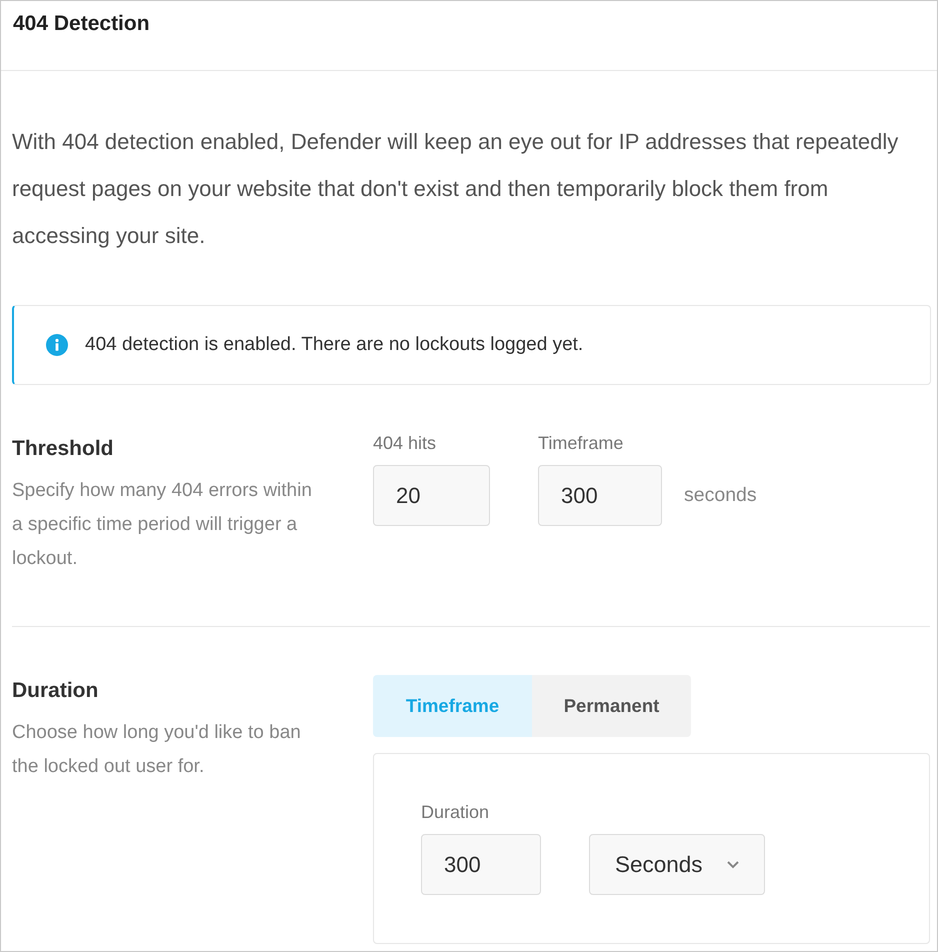  What do you see at coordinates (63, 449) in the screenshot?
I see `setting-title: Threshold` at bounding box center [63, 449].